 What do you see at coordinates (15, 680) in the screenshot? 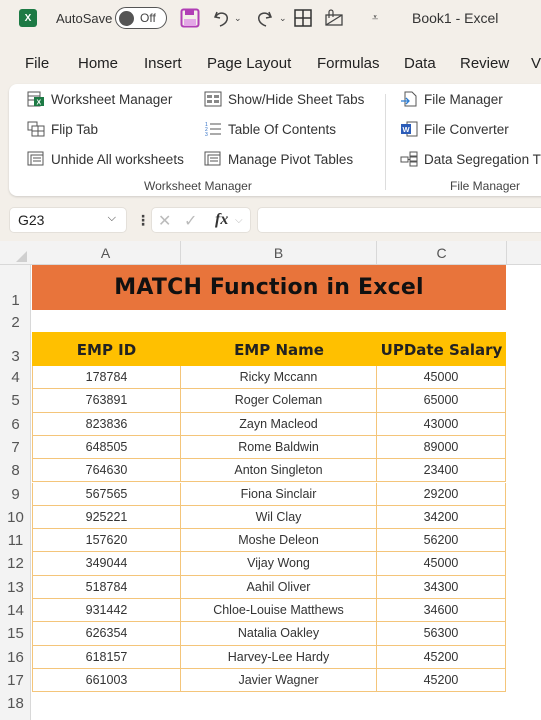
I see `row-header-17: 17` at bounding box center [15, 680].